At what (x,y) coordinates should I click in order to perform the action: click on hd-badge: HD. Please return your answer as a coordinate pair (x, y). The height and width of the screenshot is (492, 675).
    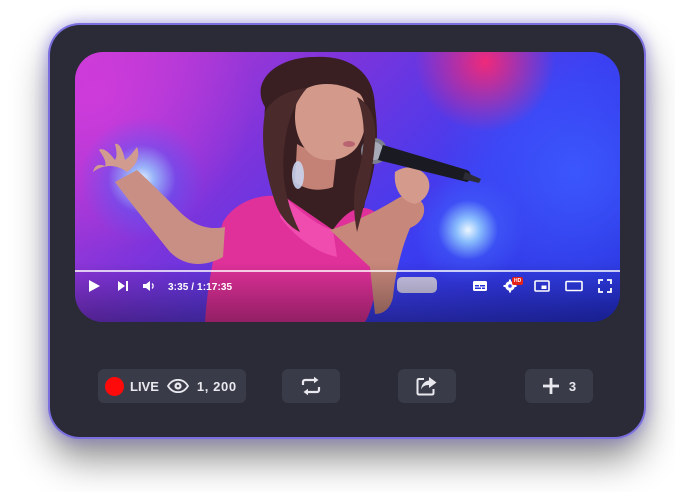
    Looking at the image, I should click on (518, 280).